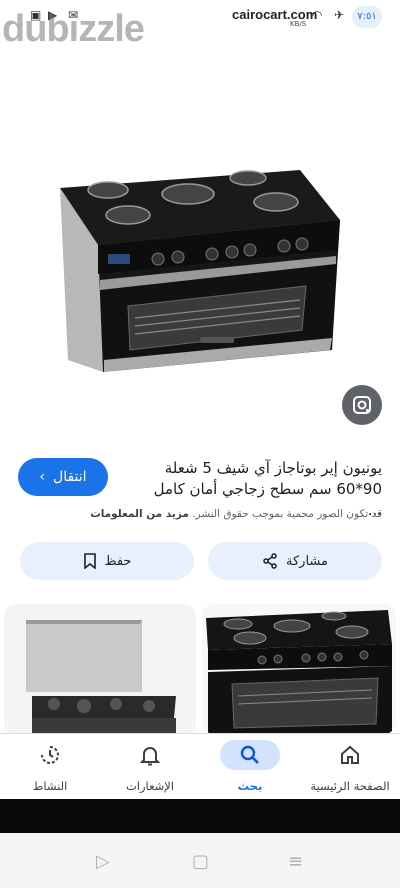  I want to click on home-icon, so click(350, 754).